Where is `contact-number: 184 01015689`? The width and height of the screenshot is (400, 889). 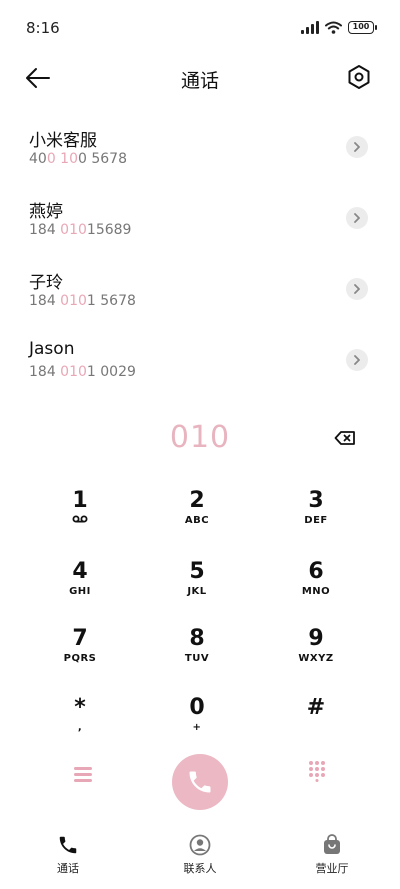
contact-number: 184 01015689 is located at coordinates (80, 230).